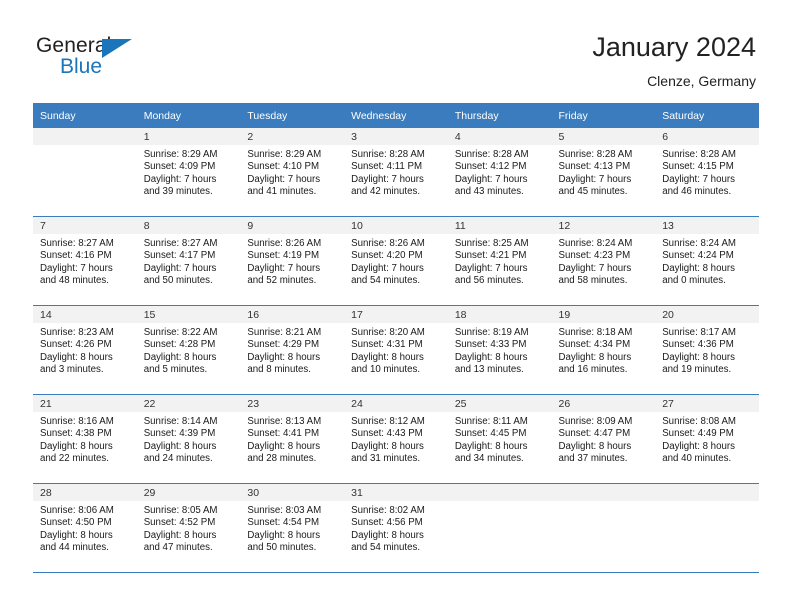 Image resolution: width=792 pixels, height=612 pixels. What do you see at coordinates (175, 370) in the screenshot?
I see `daylight-text-line2: and 5 minutes.` at bounding box center [175, 370].